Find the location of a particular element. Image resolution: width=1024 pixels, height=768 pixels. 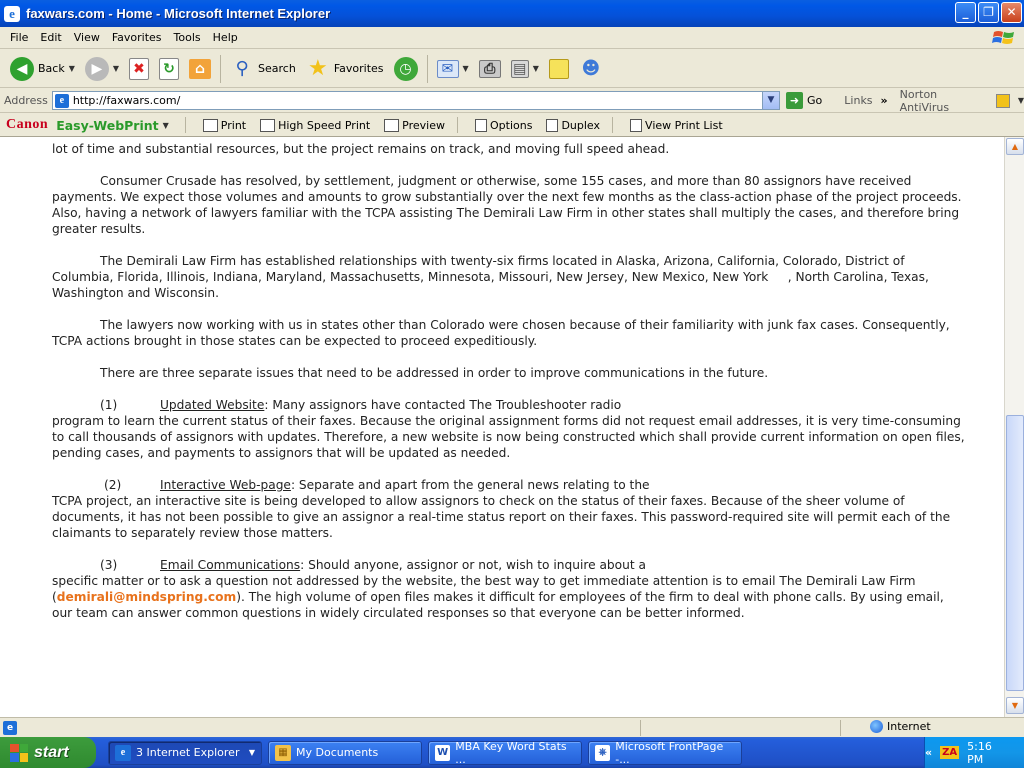

page-status-icon: e is located at coordinates (10, 727).